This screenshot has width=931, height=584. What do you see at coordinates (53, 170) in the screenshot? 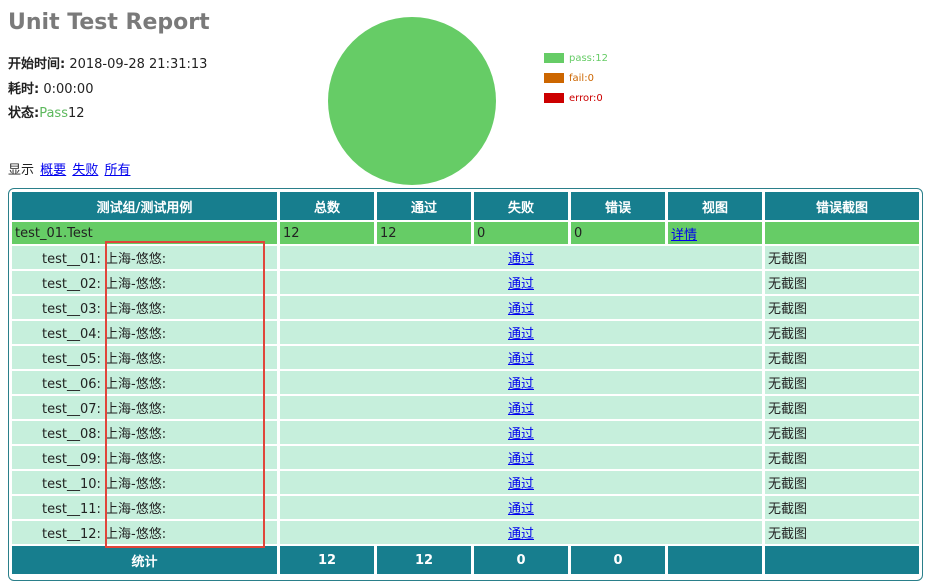
I see `filter-summary-link: 概要` at bounding box center [53, 170].